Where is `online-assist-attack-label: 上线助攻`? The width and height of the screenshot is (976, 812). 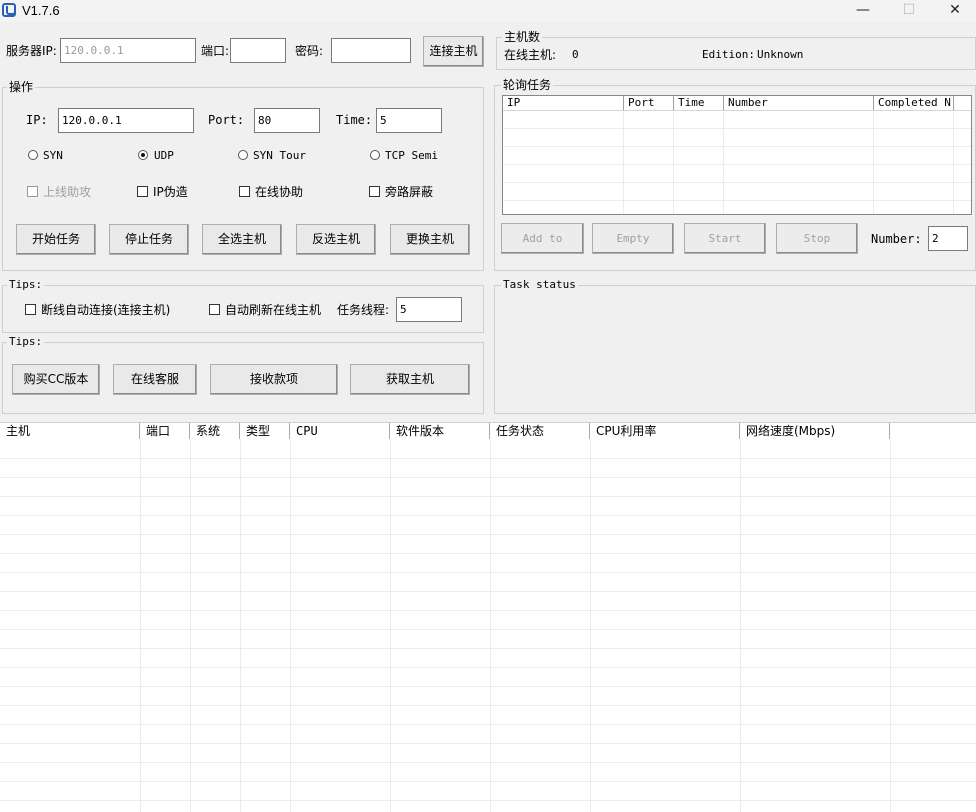
online-assist-attack-label: 上线助攻 is located at coordinates (67, 192).